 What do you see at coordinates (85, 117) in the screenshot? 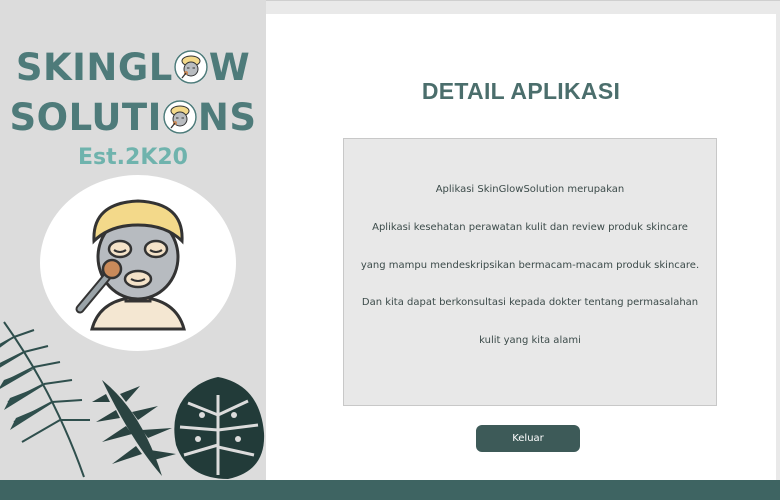
I see `brand-title-line2-text: SOLUTI` at bounding box center [85, 117].